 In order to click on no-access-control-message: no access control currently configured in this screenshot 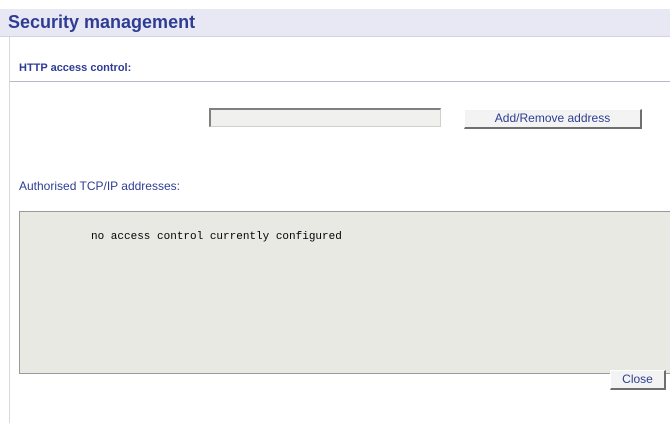, I will do `click(216, 237)`.